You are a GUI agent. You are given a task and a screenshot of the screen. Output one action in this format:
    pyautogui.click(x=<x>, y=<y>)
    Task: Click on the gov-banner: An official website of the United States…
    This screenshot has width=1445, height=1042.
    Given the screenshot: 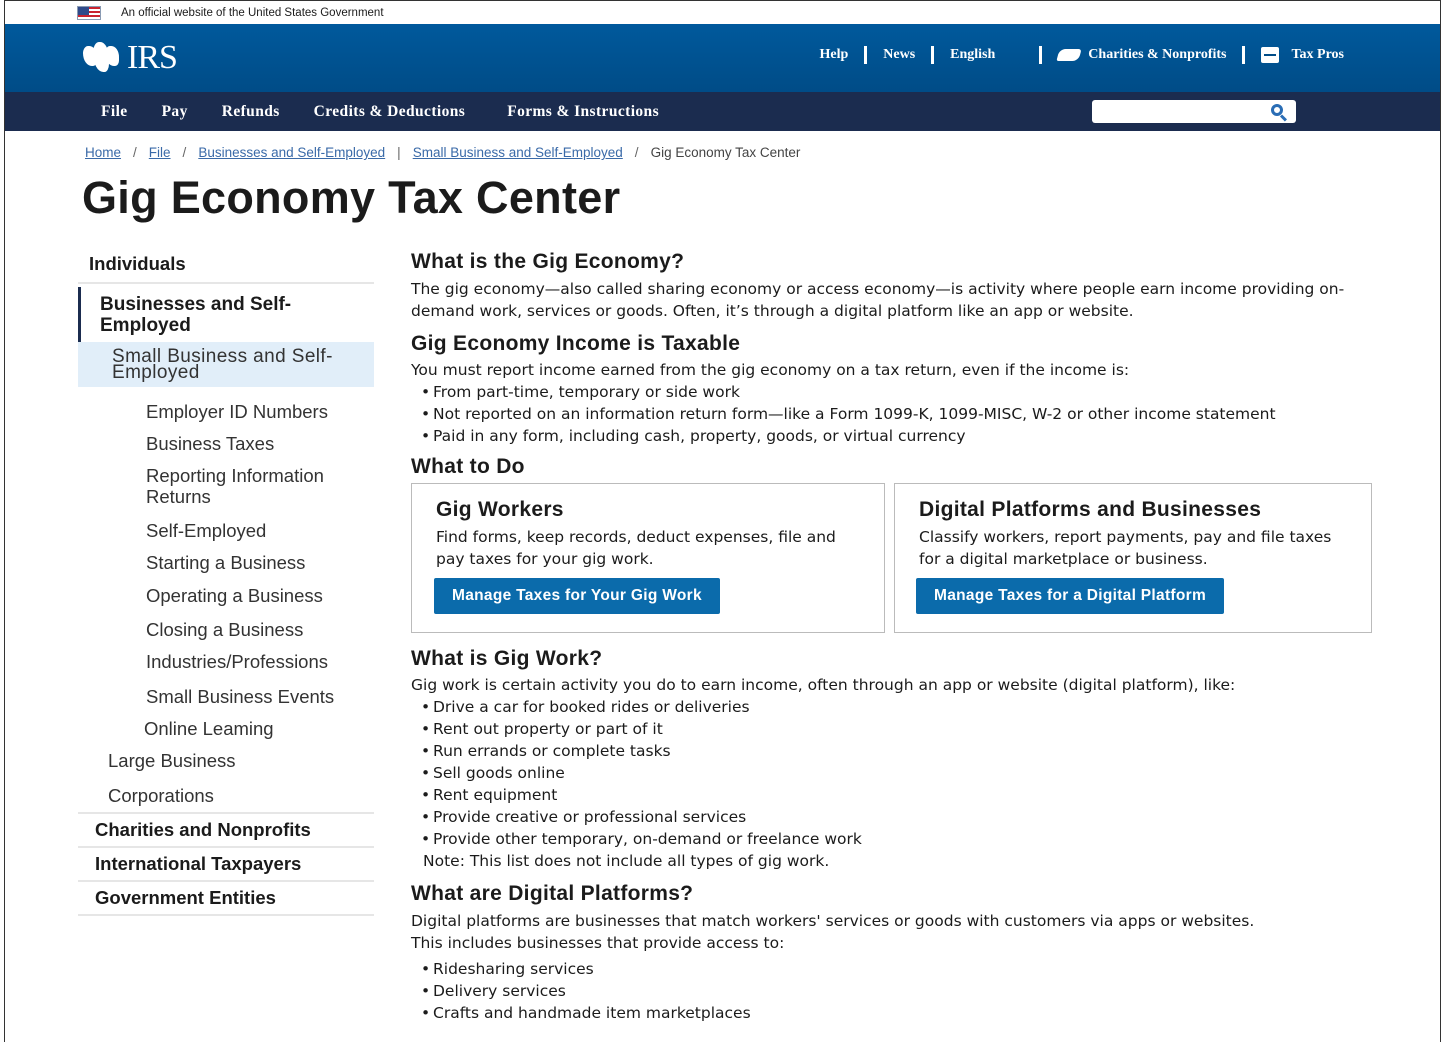 What is the action you would take?
    pyautogui.click(x=722, y=12)
    